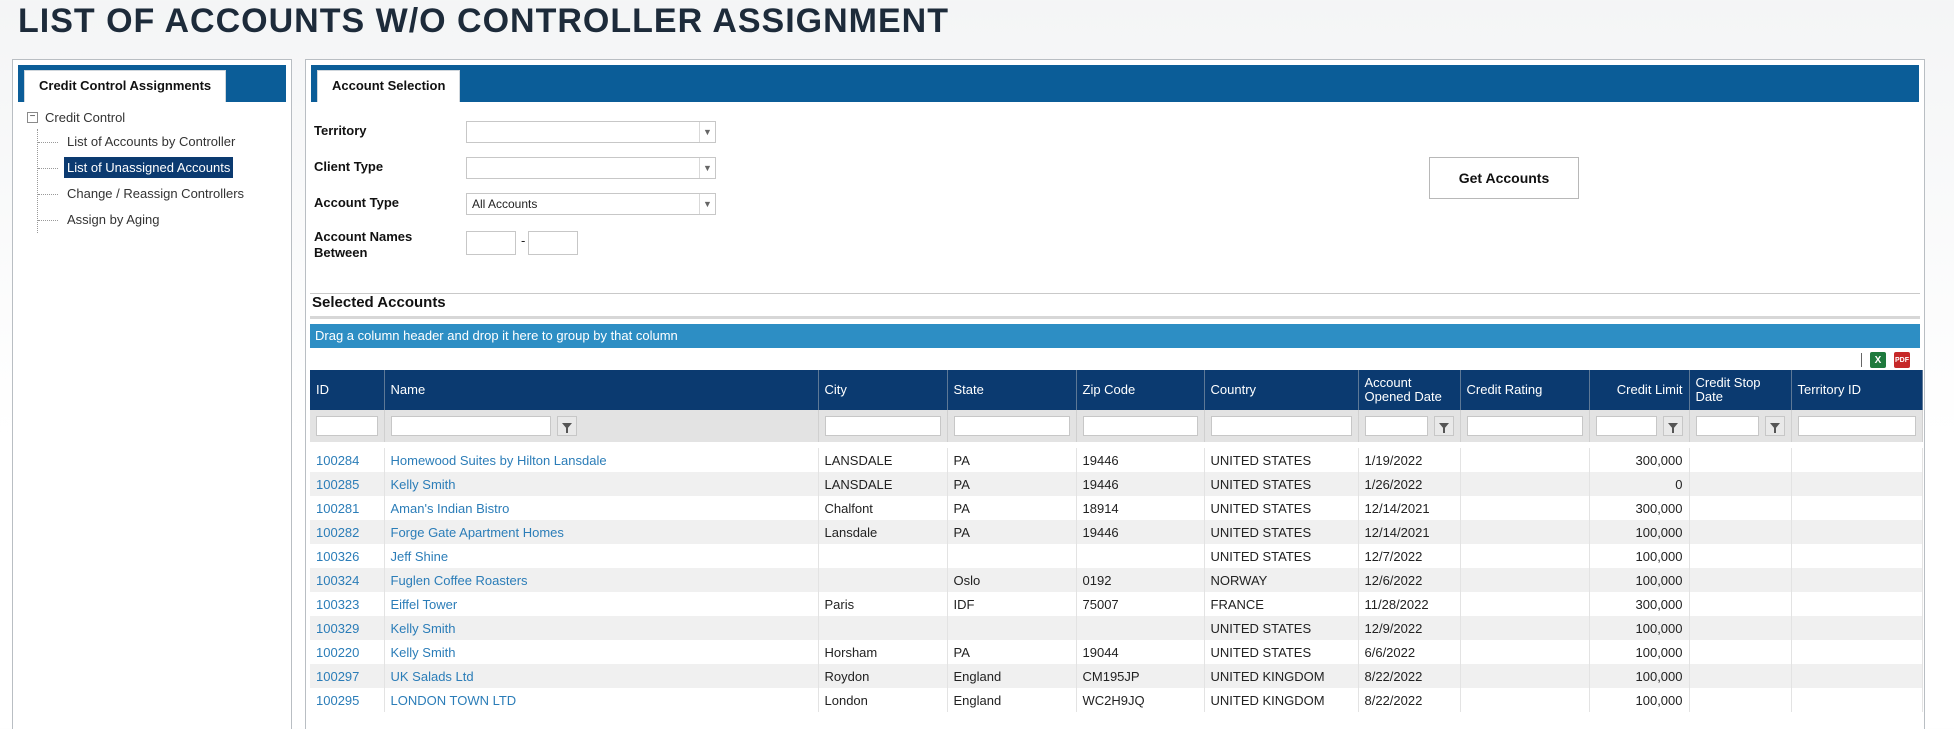  What do you see at coordinates (347, 676) in the screenshot?
I see `cell-id: 100297` at bounding box center [347, 676].